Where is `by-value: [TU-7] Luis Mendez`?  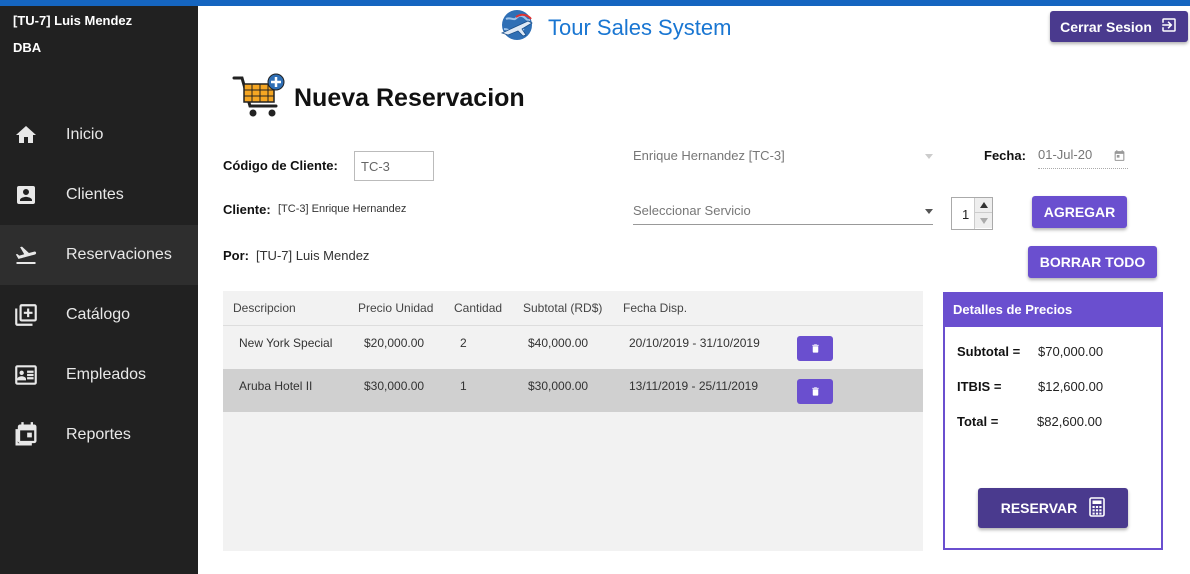 by-value: [TU-7] Luis Mendez is located at coordinates (313, 255).